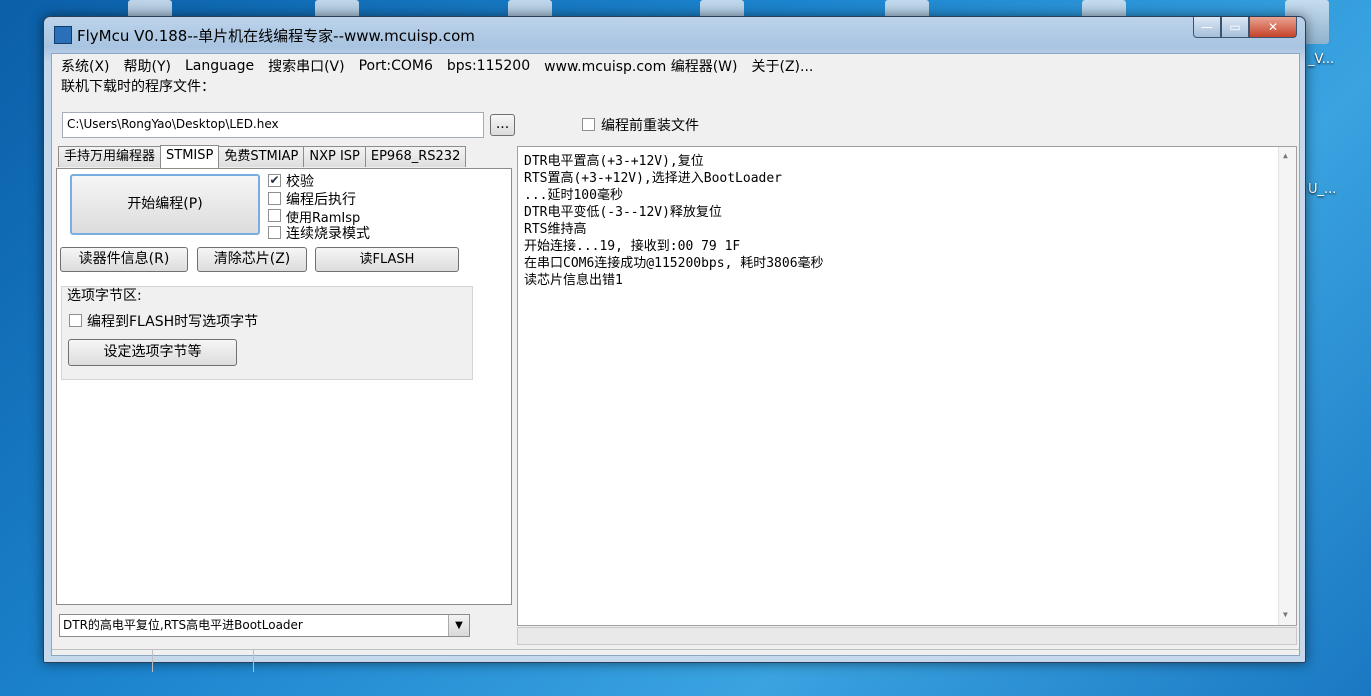  Describe the element at coordinates (173, 322) in the screenshot. I see `write-option-bytes-label: 编程到FLASH时写选项字节` at that location.